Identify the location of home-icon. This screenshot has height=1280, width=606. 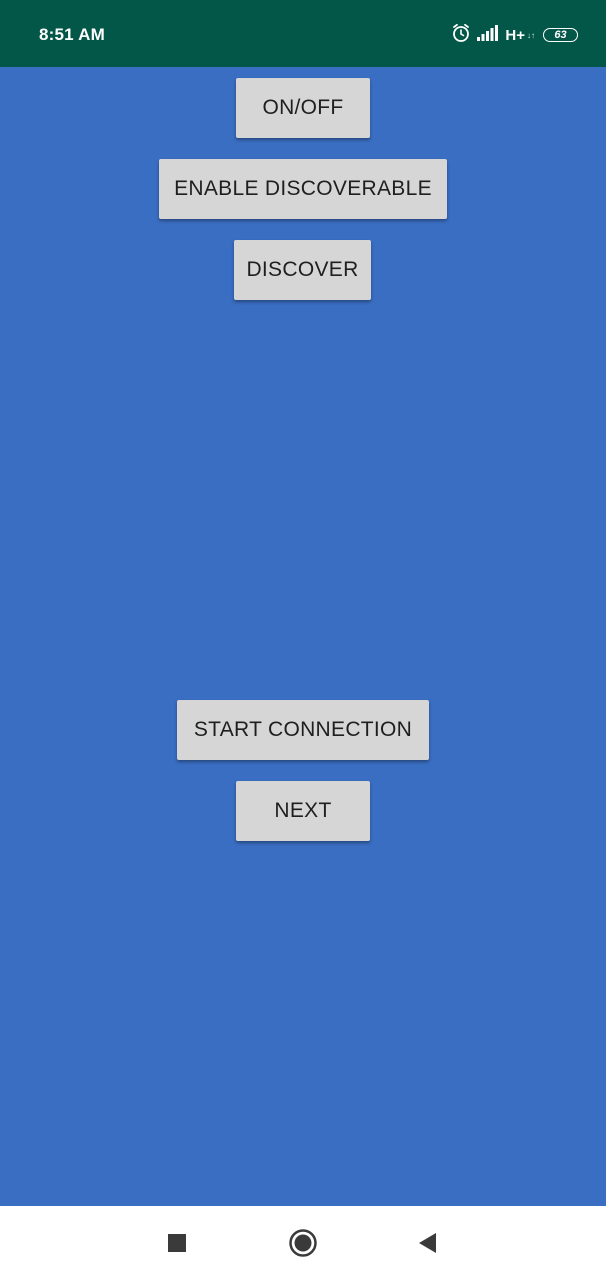
(303, 1243).